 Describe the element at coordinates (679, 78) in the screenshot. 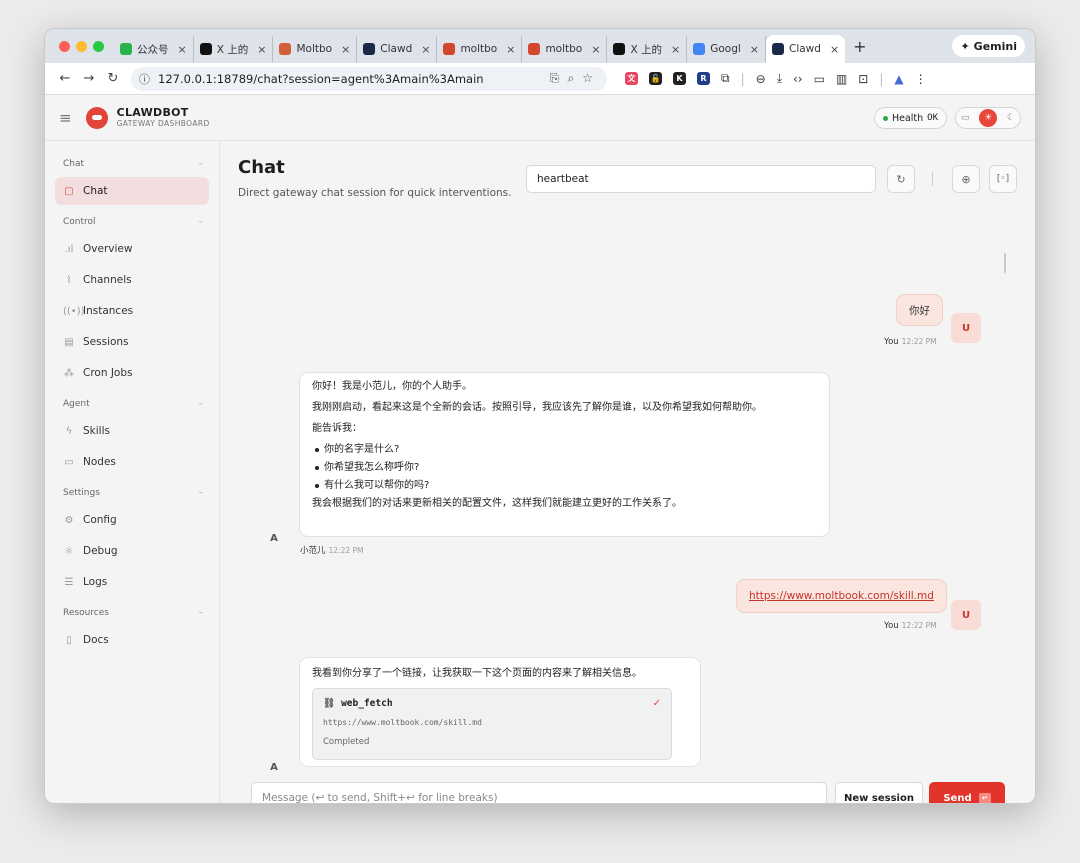

I see `k-ext-icon: K` at that location.